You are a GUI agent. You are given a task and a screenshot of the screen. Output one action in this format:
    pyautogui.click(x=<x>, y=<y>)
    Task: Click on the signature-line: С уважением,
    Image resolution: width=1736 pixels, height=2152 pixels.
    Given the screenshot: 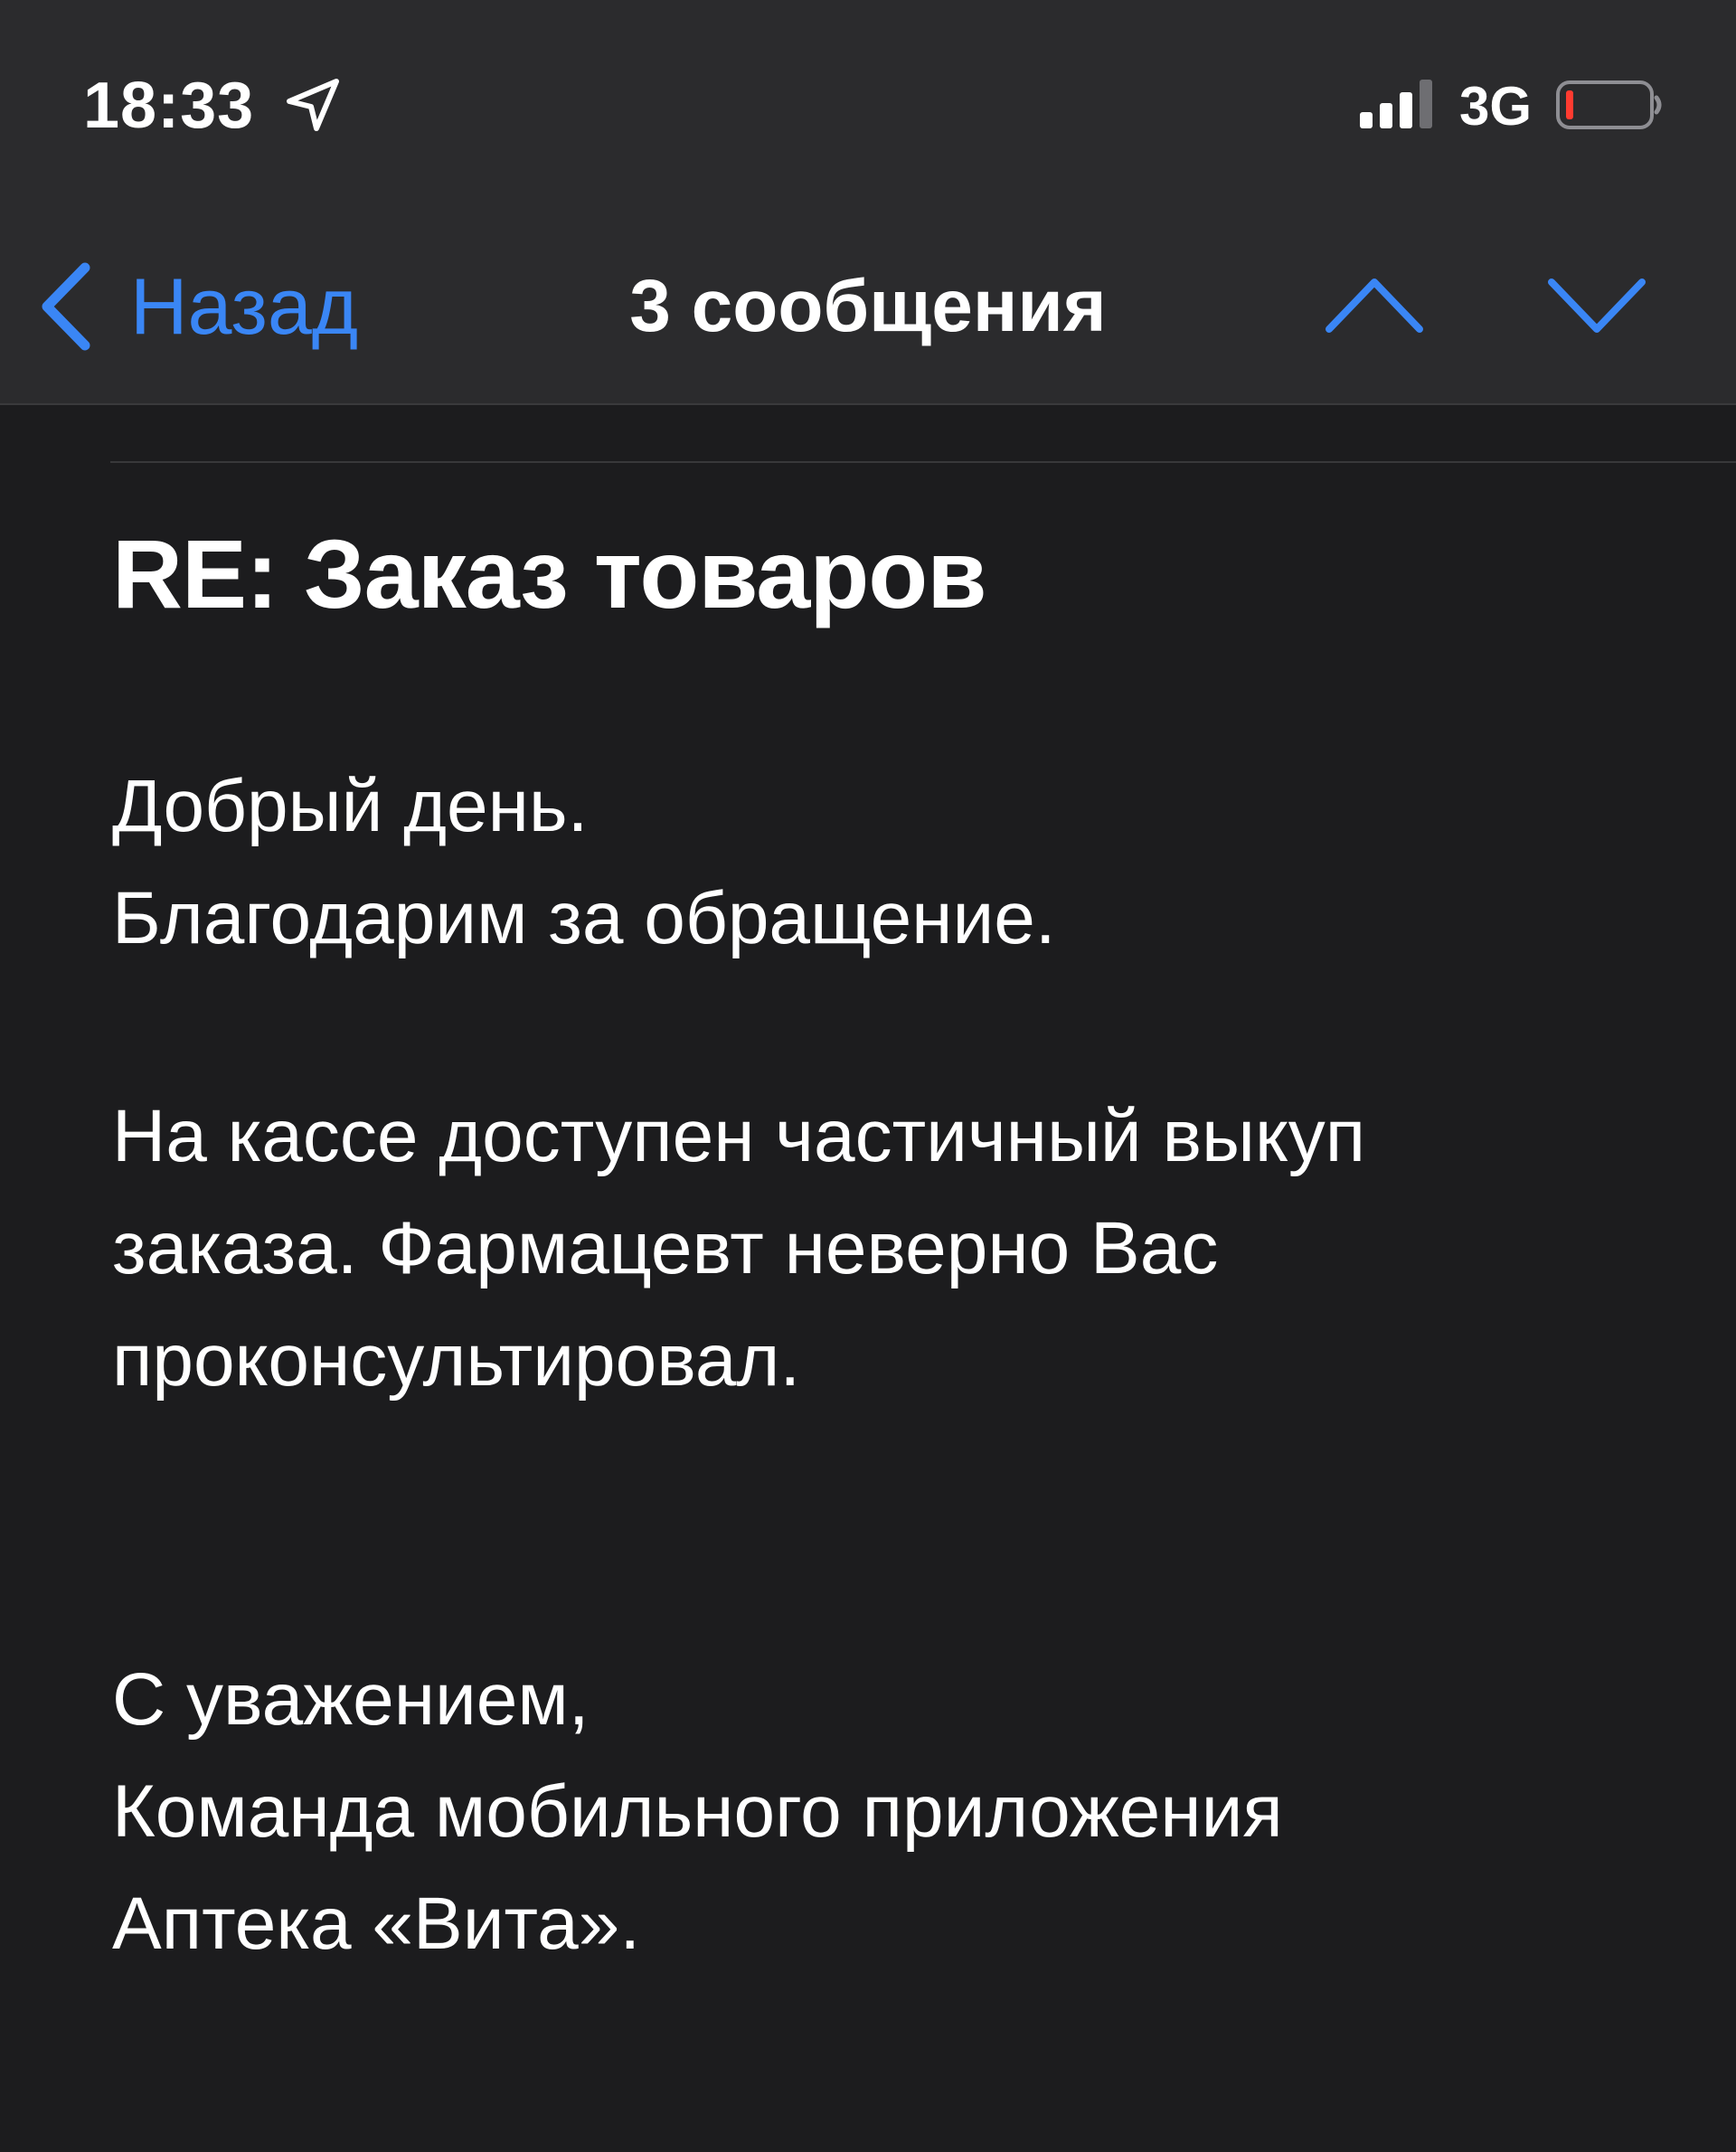 What is the action you would take?
    pyautogui.click(x=351, y=1699)
    